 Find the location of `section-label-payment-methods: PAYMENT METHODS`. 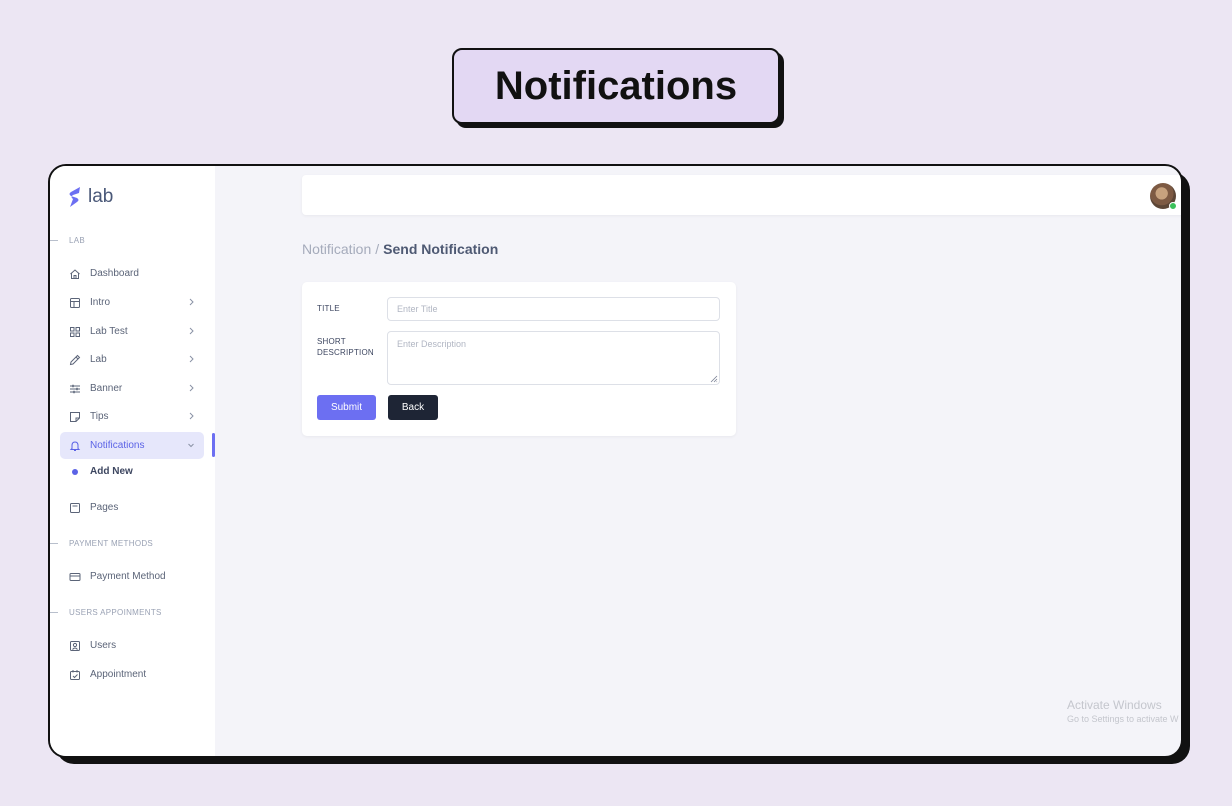

section-label-payment-methods: PAYMENT METHODS is located at coordinates (101, 543).